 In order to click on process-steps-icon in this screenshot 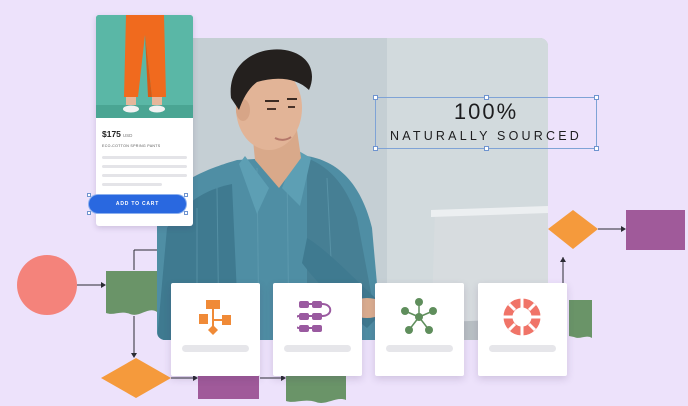, I will do `click(314, 316)`.